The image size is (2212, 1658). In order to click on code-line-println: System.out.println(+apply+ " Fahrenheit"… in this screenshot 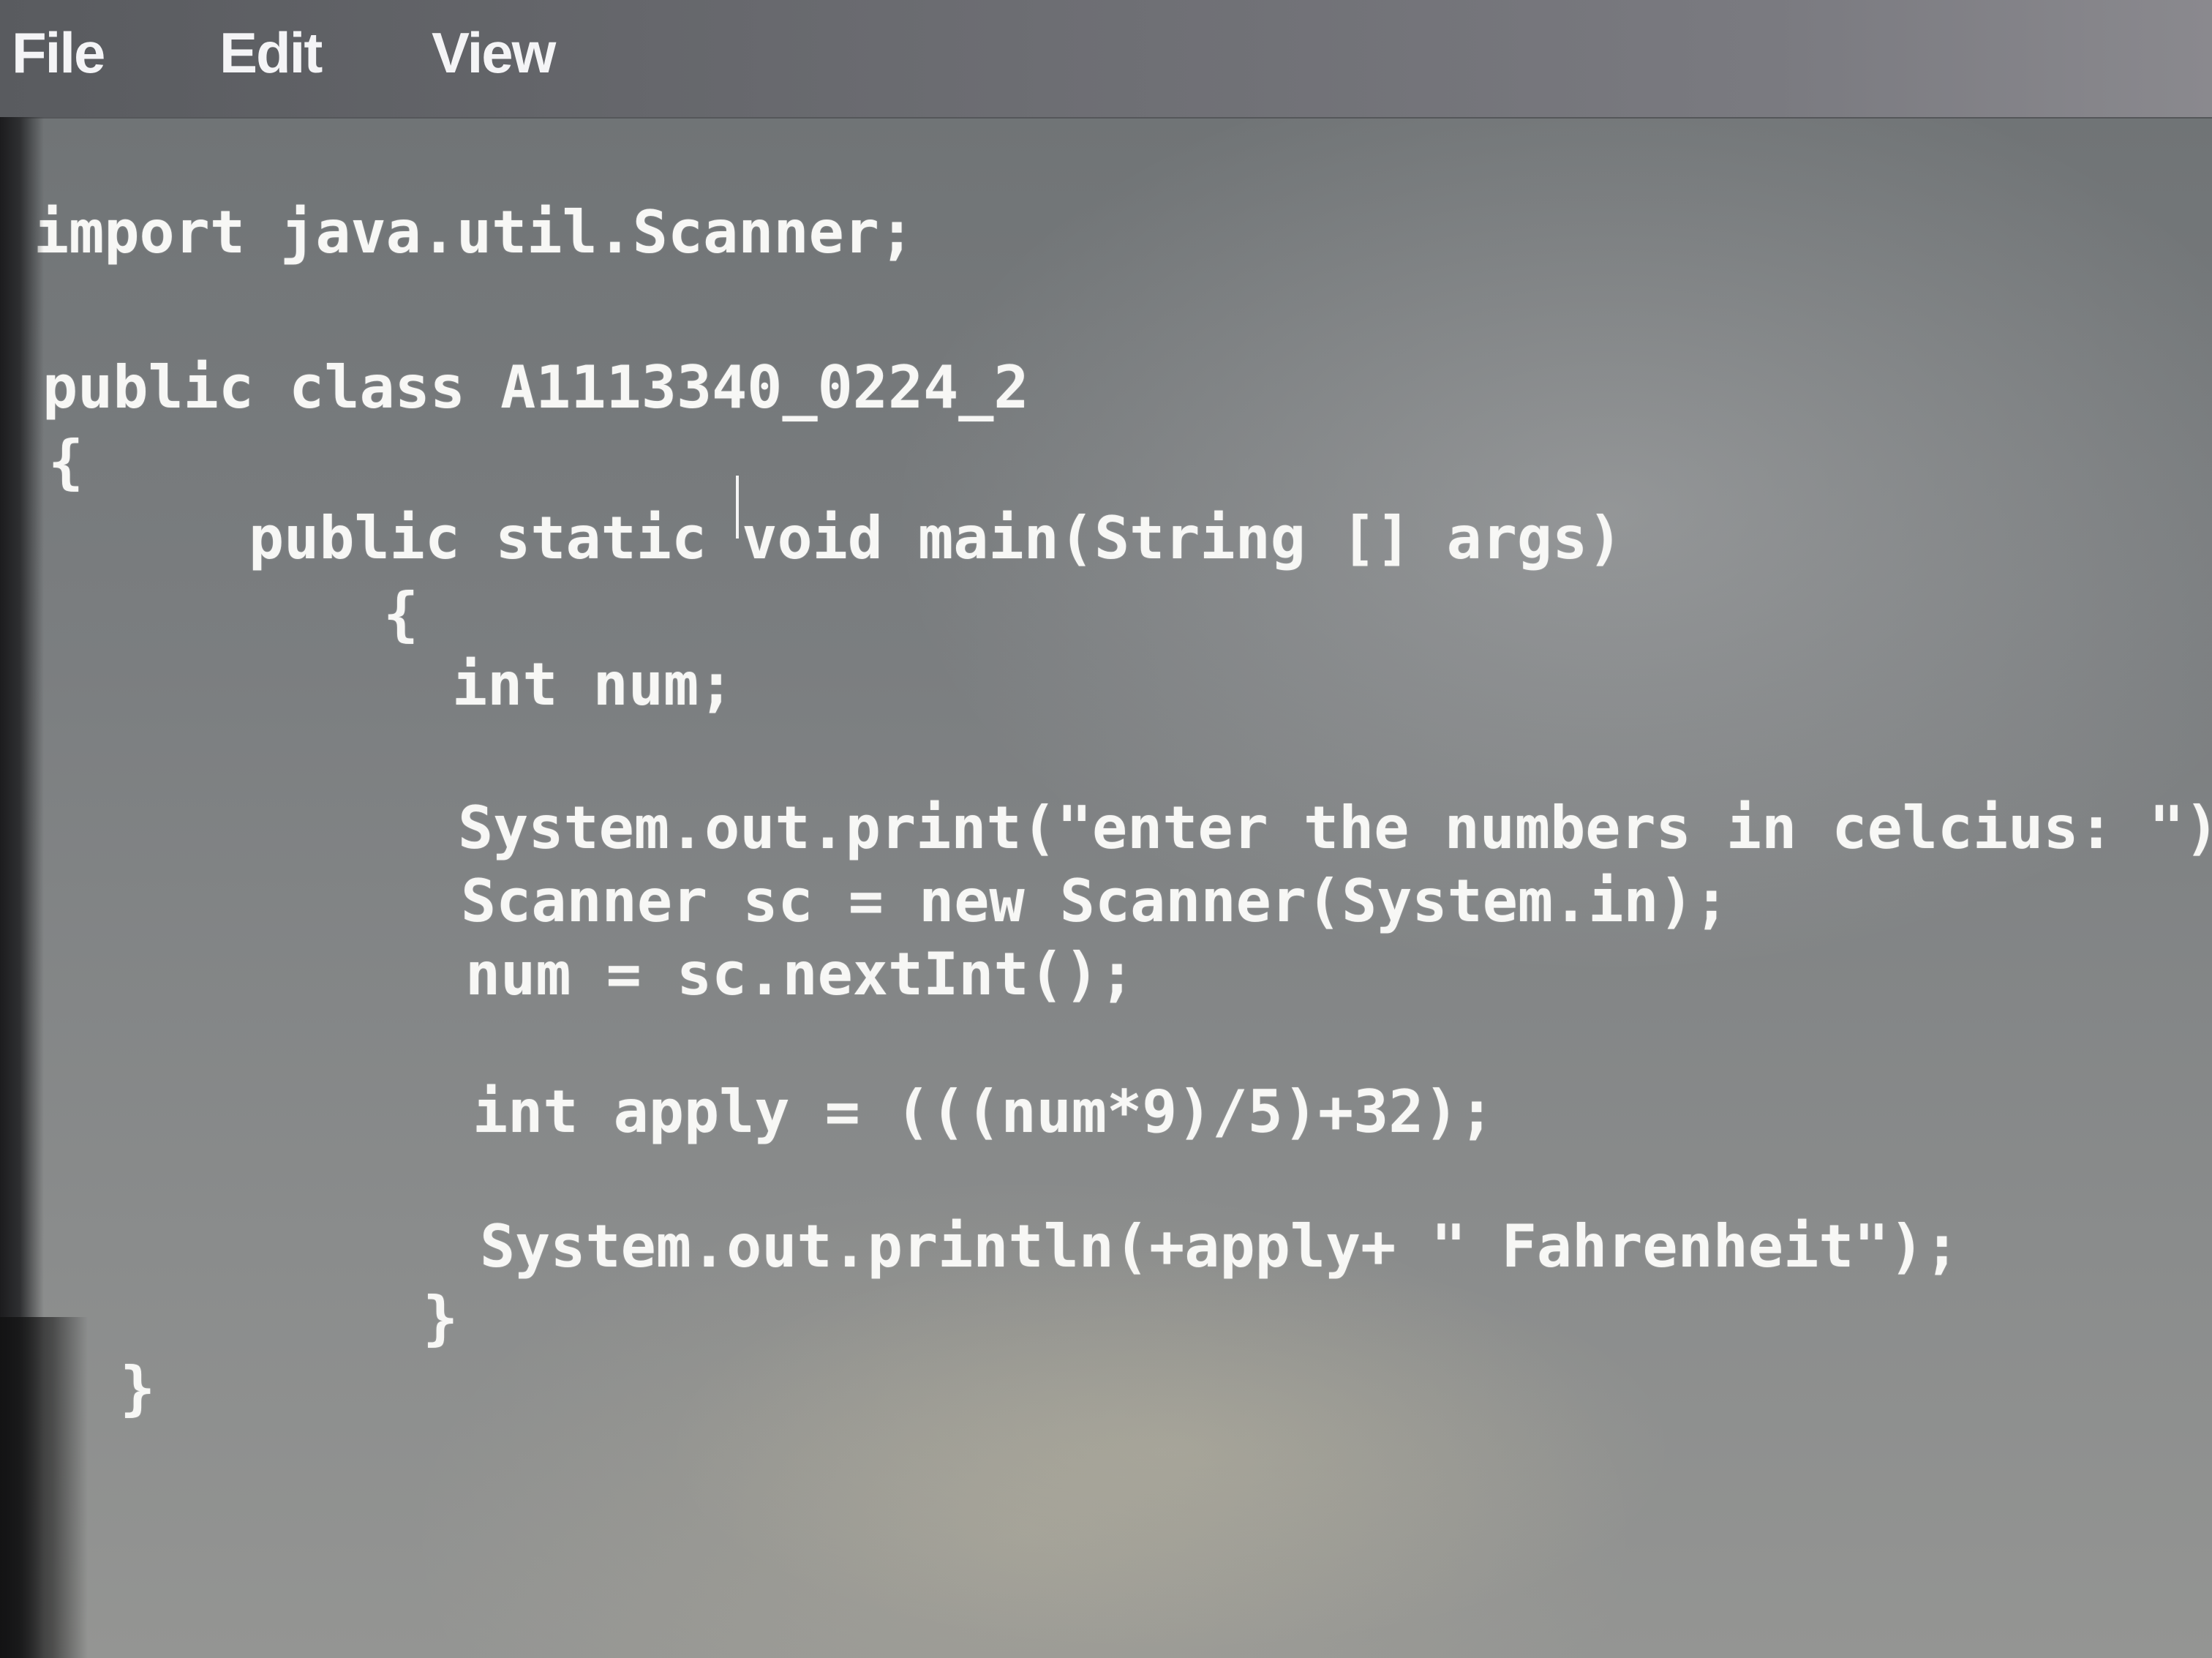, I will do `click(1220, 1246)`.